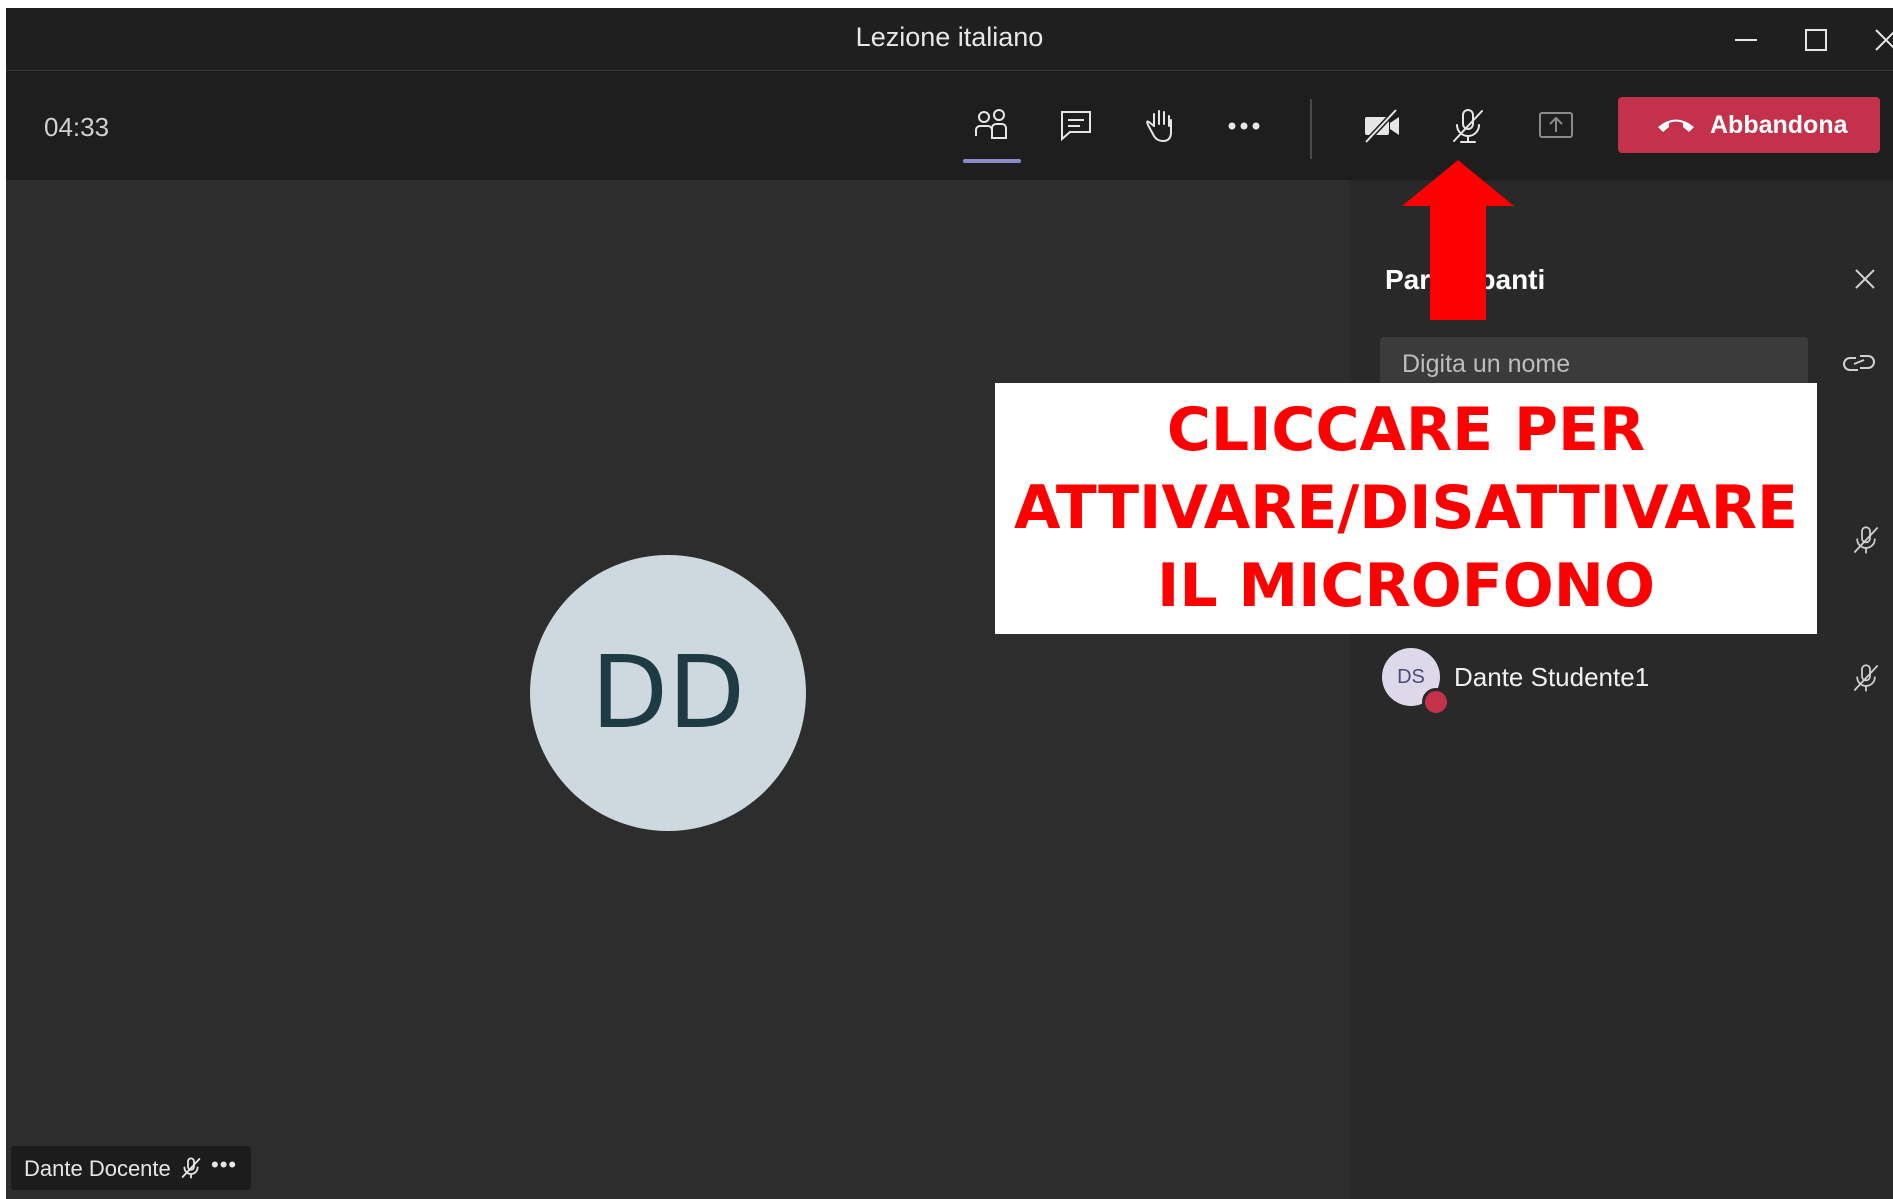 Image resolution: width=1893 pixels, height=1199 pixels. Describe the element at coordinates (1779, 125) in the screenshot. I see `leave-label: Abbandona` at that location.